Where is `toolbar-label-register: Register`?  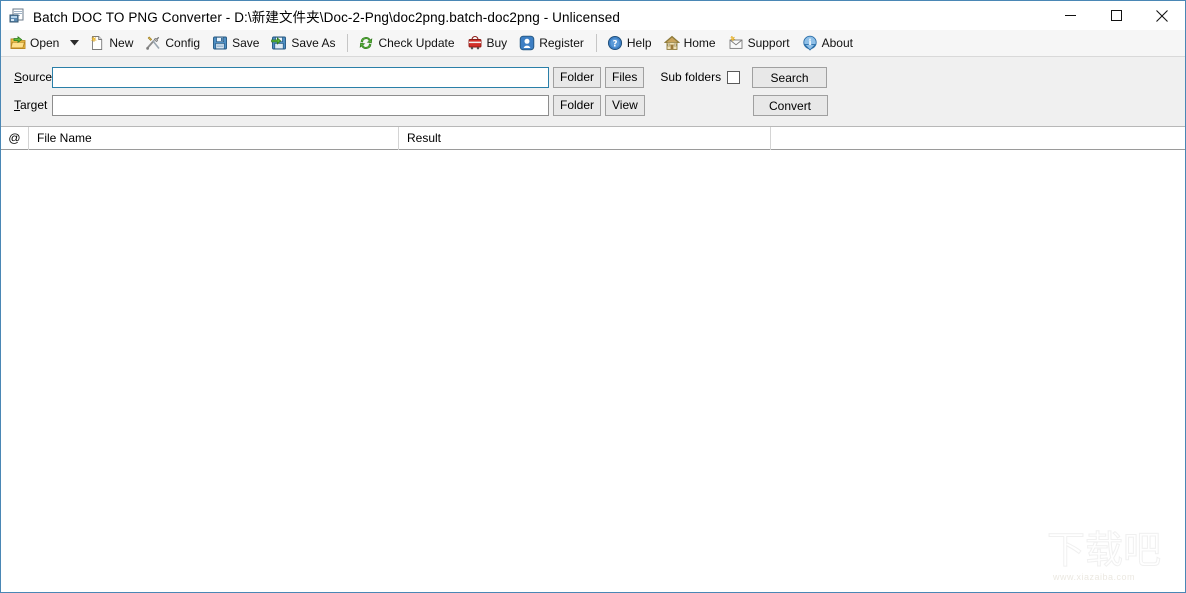
toolbar-label-register: Register is located at coordinates (561, 43).